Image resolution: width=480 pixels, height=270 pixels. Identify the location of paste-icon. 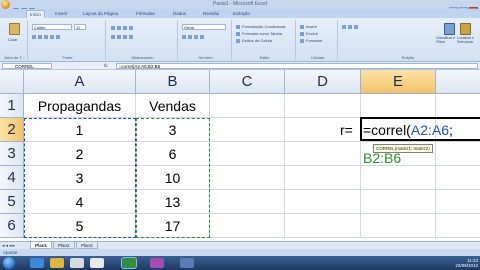
(14, 29).